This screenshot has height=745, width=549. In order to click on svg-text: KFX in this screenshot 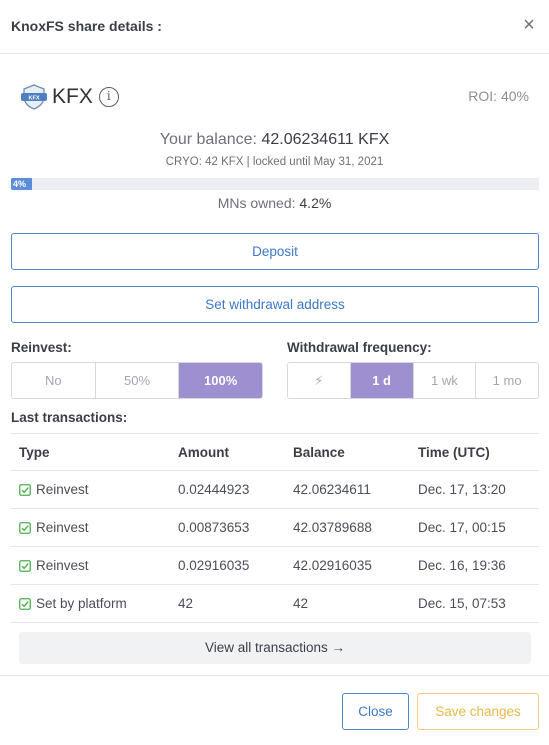, I will do `click(34, 98)`.